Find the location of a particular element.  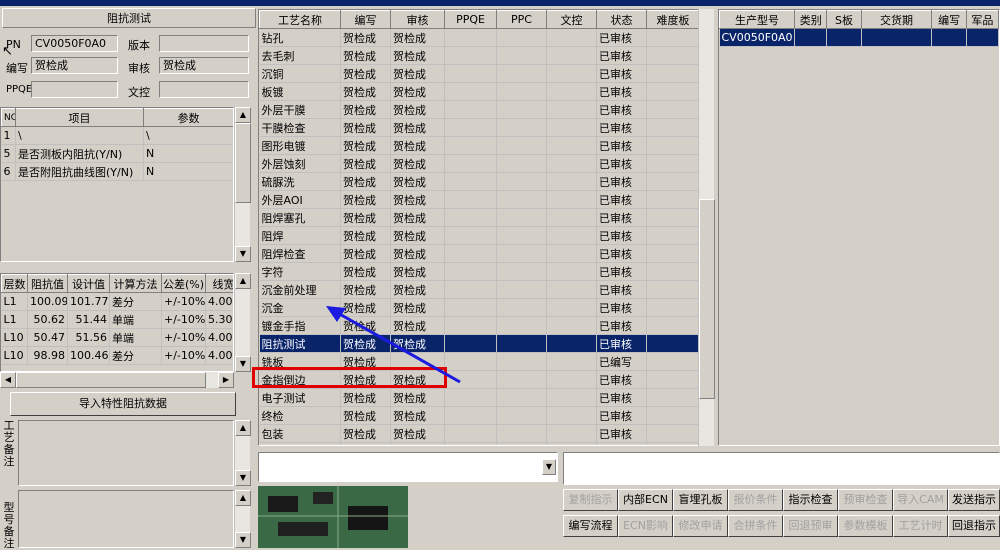

process-notes-scrollbar: ▲ ▼ is located at coordinates (242, 453).